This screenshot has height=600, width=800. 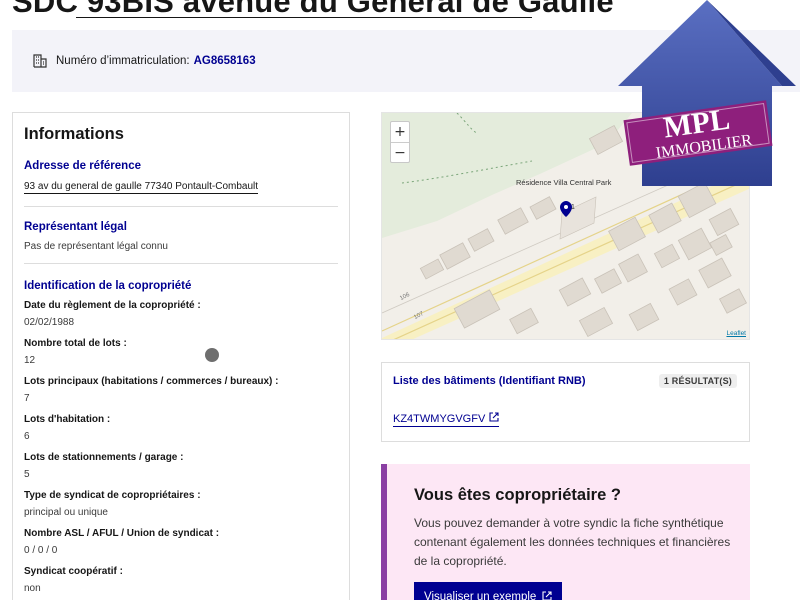 I want to click on visualiser-exemple-button: Visualiser un exemple, so click(x=488, y=591).